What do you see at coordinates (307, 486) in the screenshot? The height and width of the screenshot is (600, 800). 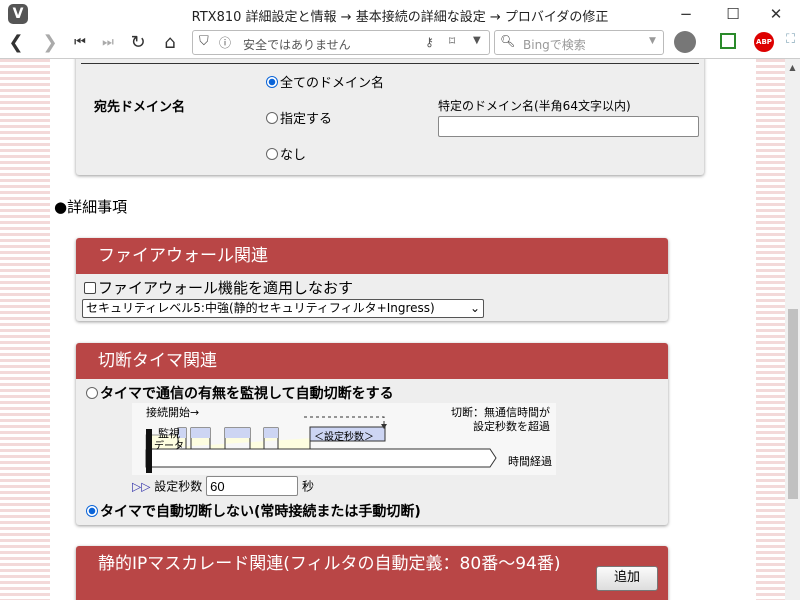 I see `seconds-unit: 秒` at bounding box center [307, 486].